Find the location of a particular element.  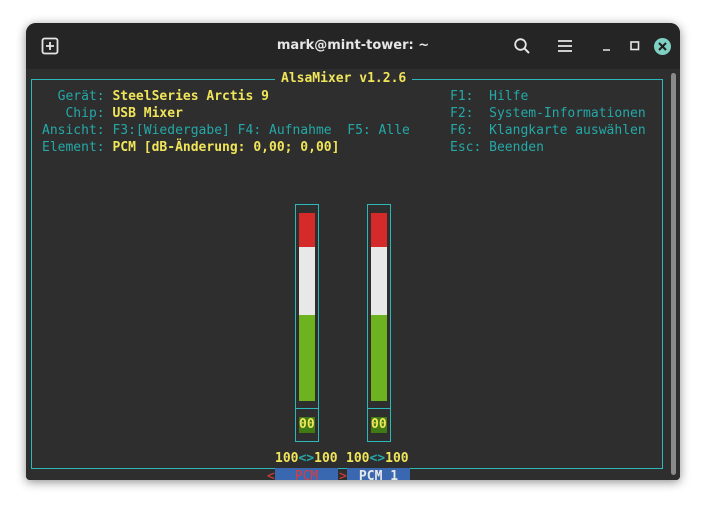

close-button is located at coordinates (662, 46).